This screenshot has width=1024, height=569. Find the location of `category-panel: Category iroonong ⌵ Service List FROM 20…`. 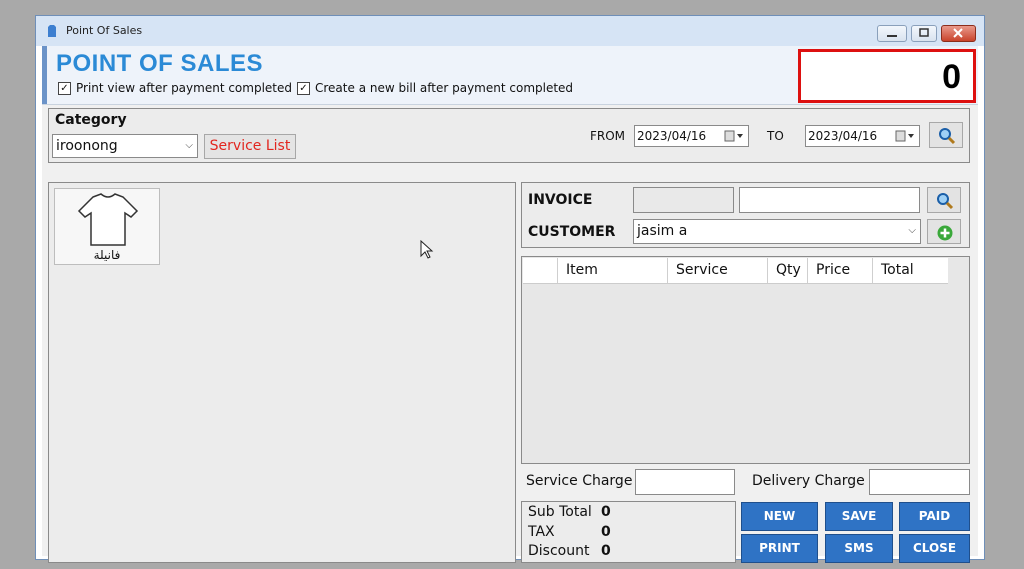

category-panel: Category iroonong ⌵ Service List FROM 20… is located at coordinates (509, 135).